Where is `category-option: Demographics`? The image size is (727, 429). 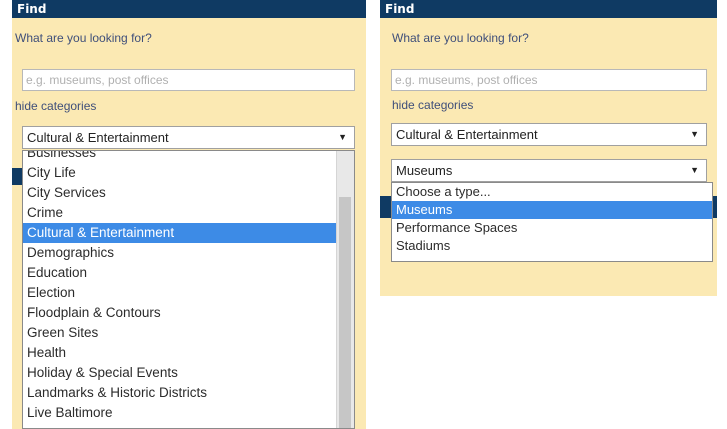
category-option: Demographics is located at coordinates (188, 253).